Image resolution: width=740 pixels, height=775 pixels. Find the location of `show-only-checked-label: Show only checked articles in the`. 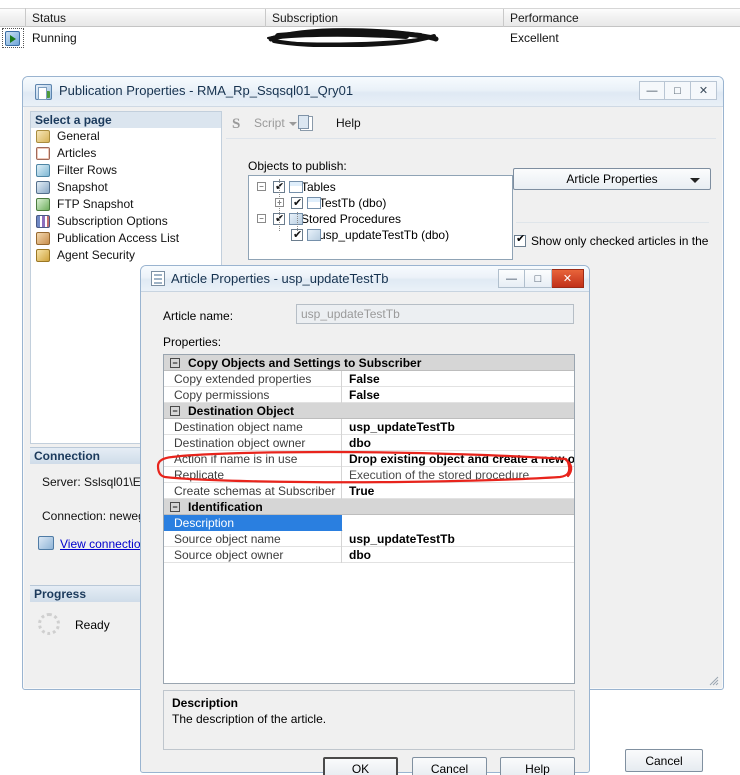

show-only-checked-label: Show only checked articles in the is located at coordinates (620, 241).